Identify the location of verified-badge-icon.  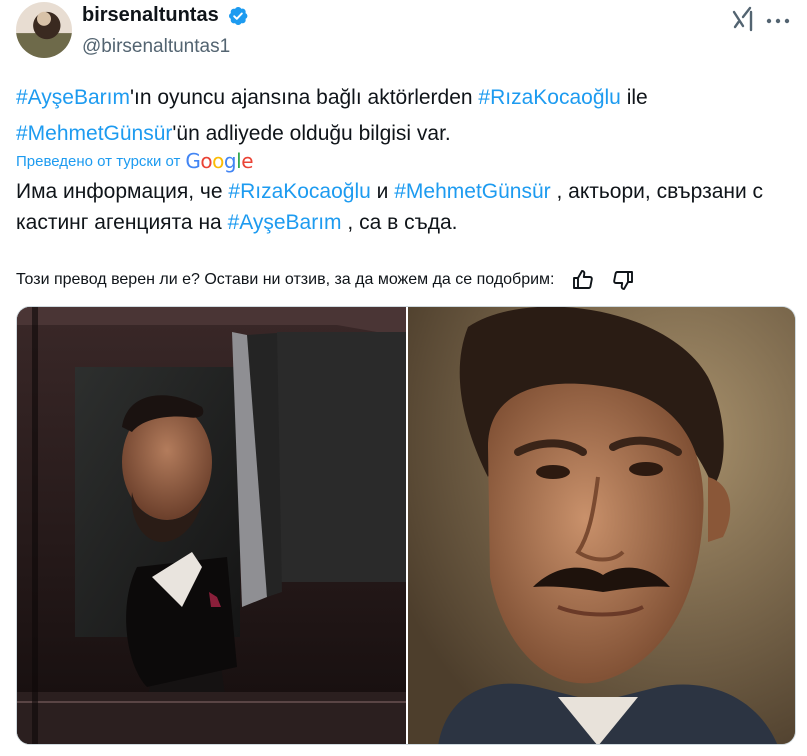
(238, 15).